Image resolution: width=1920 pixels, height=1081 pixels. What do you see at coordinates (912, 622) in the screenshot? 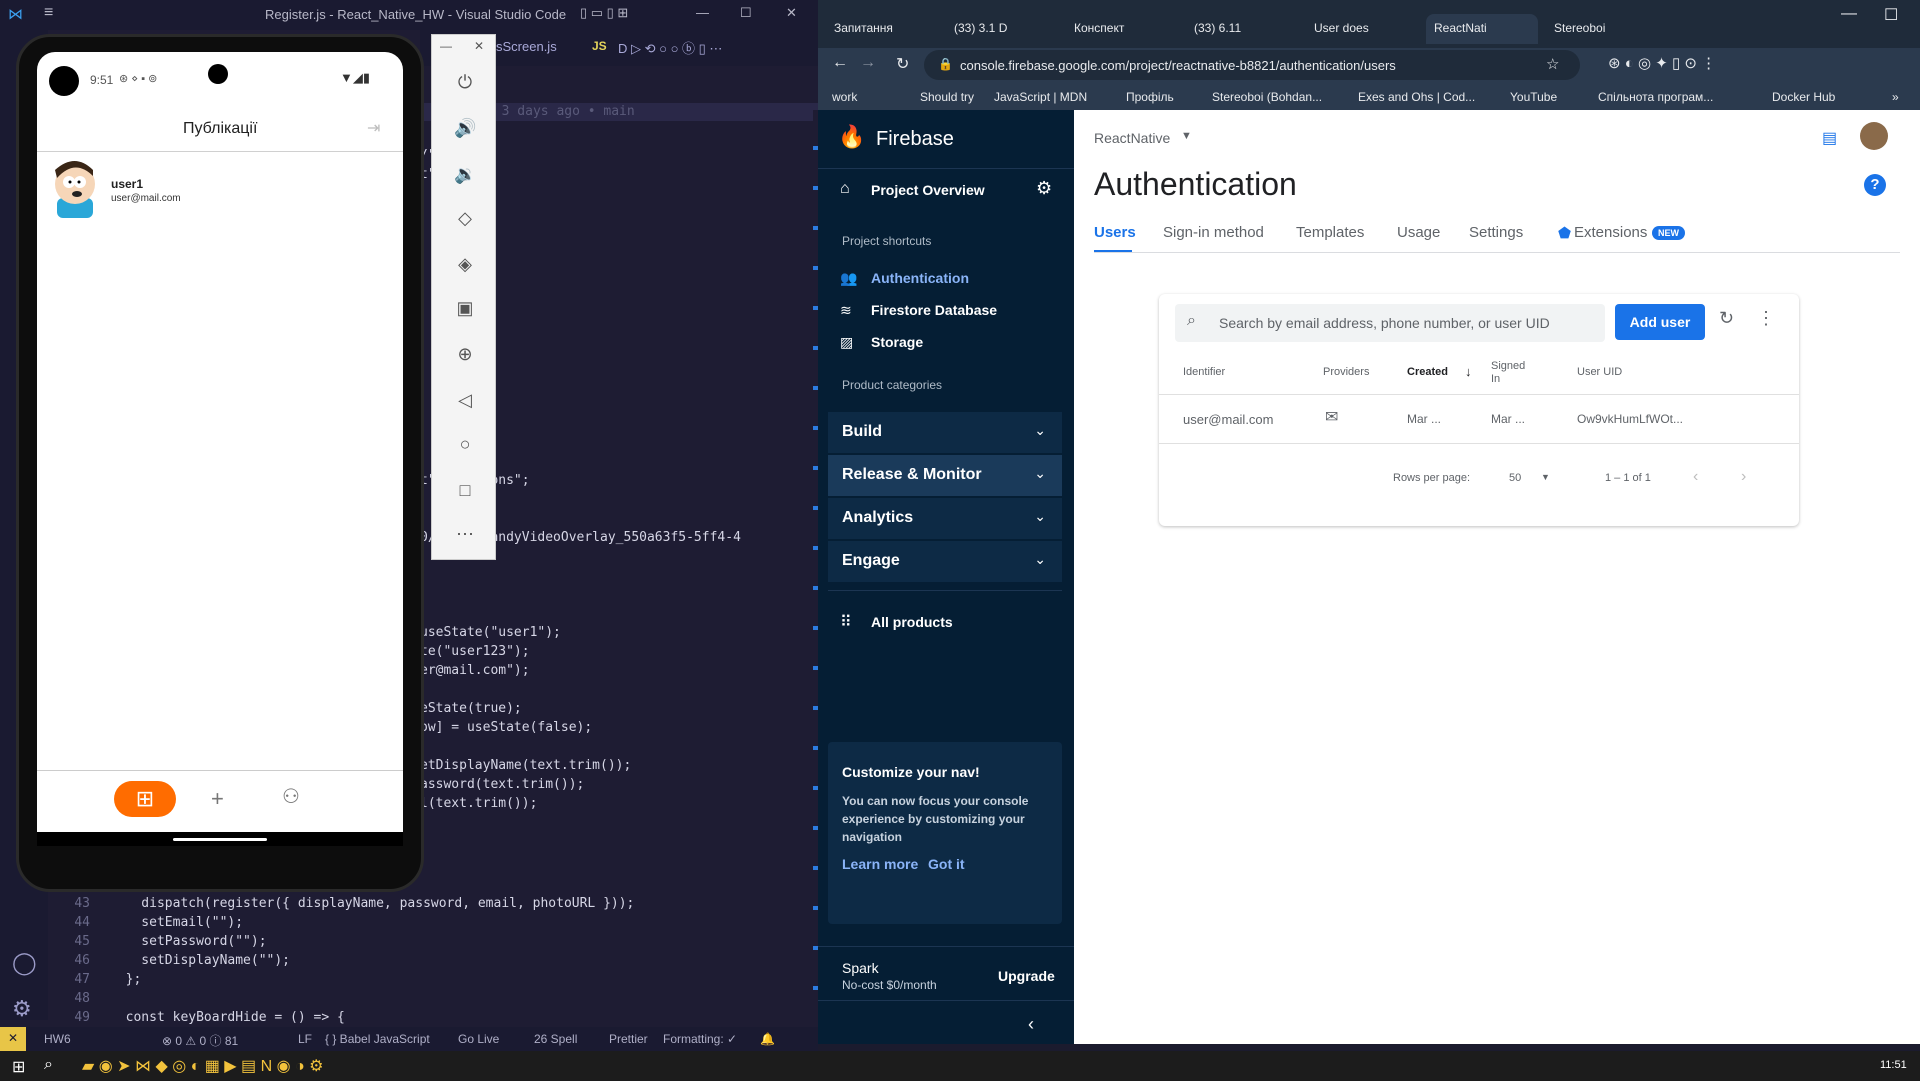
I see `all-products-link: All products` at bounding box center [912, 622].